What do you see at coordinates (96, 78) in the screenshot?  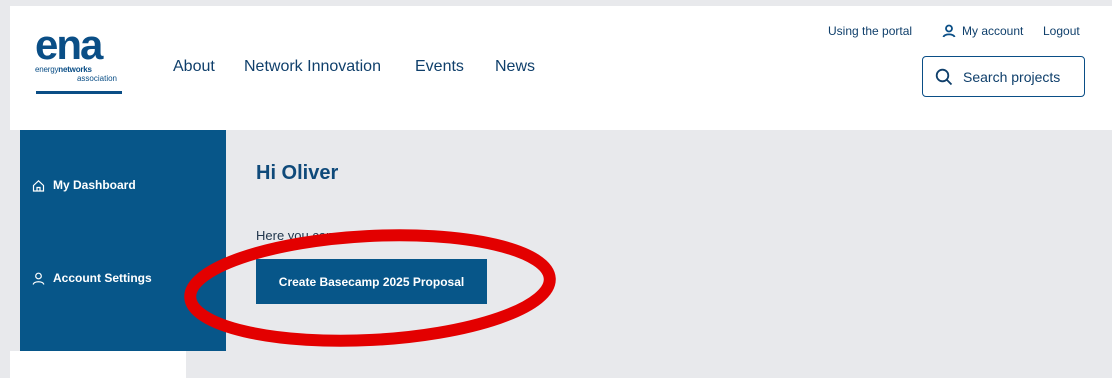 I see `logo-tagline-line2: association` at bounding box center [96, 78].